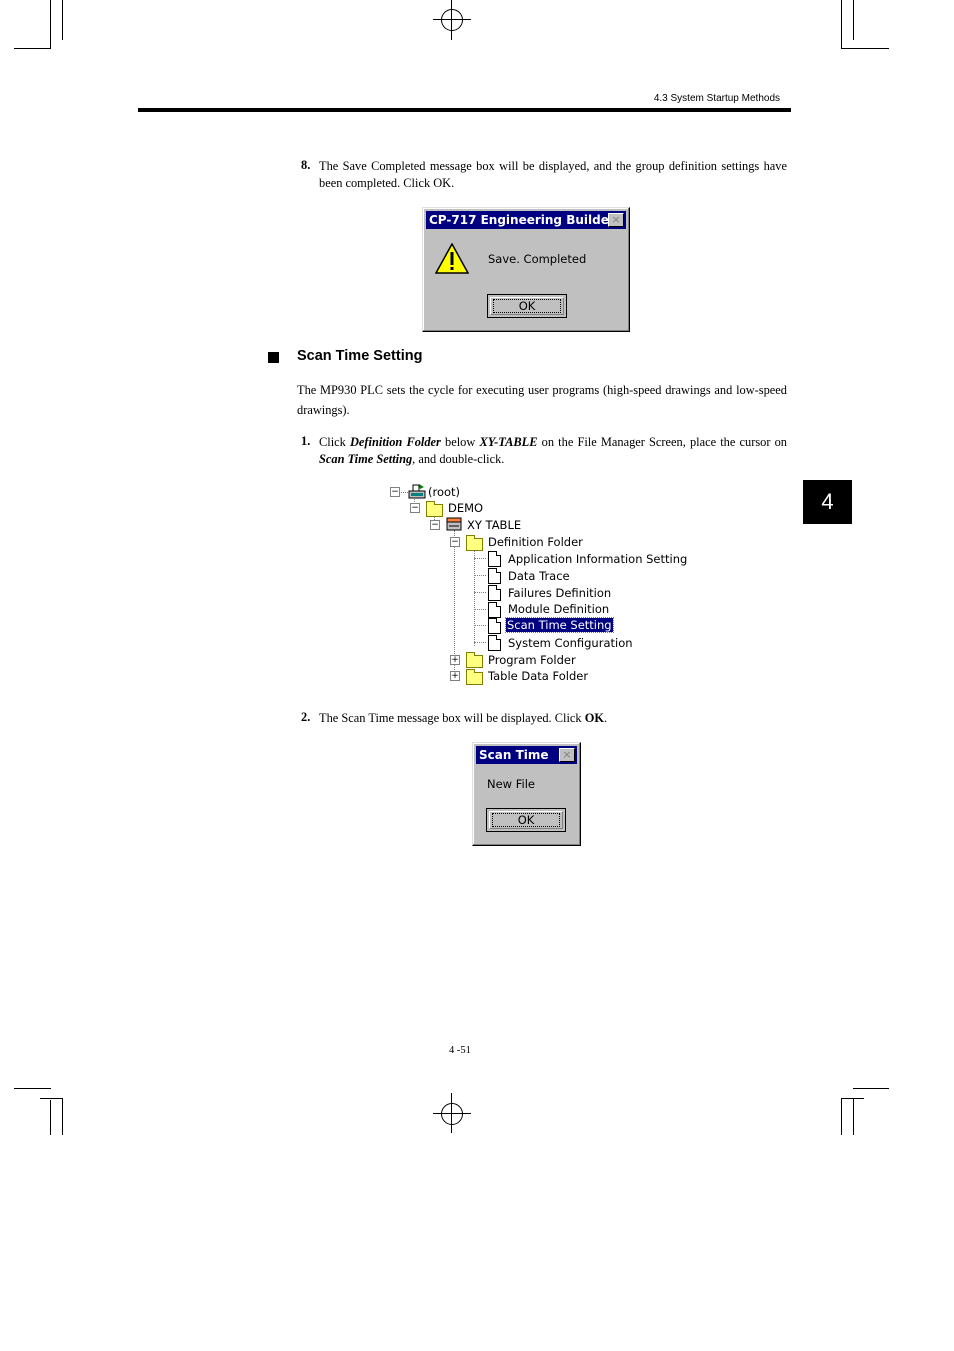  Describe the element at coordinates (716, 98) in the screenshot. I see `running-head: 4.3 System Startup Methods` at that location.